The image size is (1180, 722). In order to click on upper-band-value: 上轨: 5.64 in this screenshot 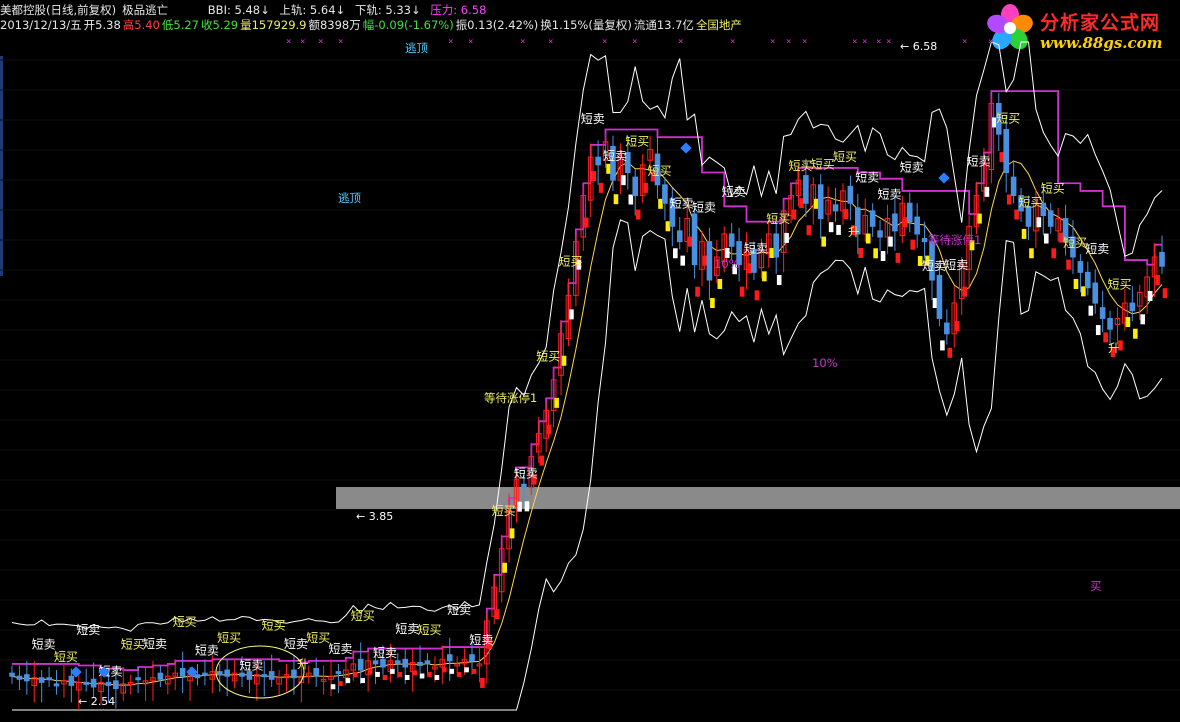, I will do `click(307, 10)`.